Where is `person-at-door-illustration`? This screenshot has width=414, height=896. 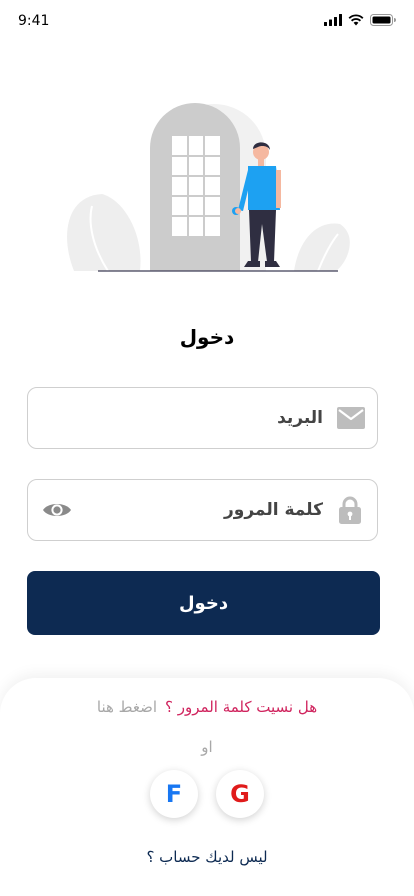
person-at-door-illustration is located at coordinates (207, 187).